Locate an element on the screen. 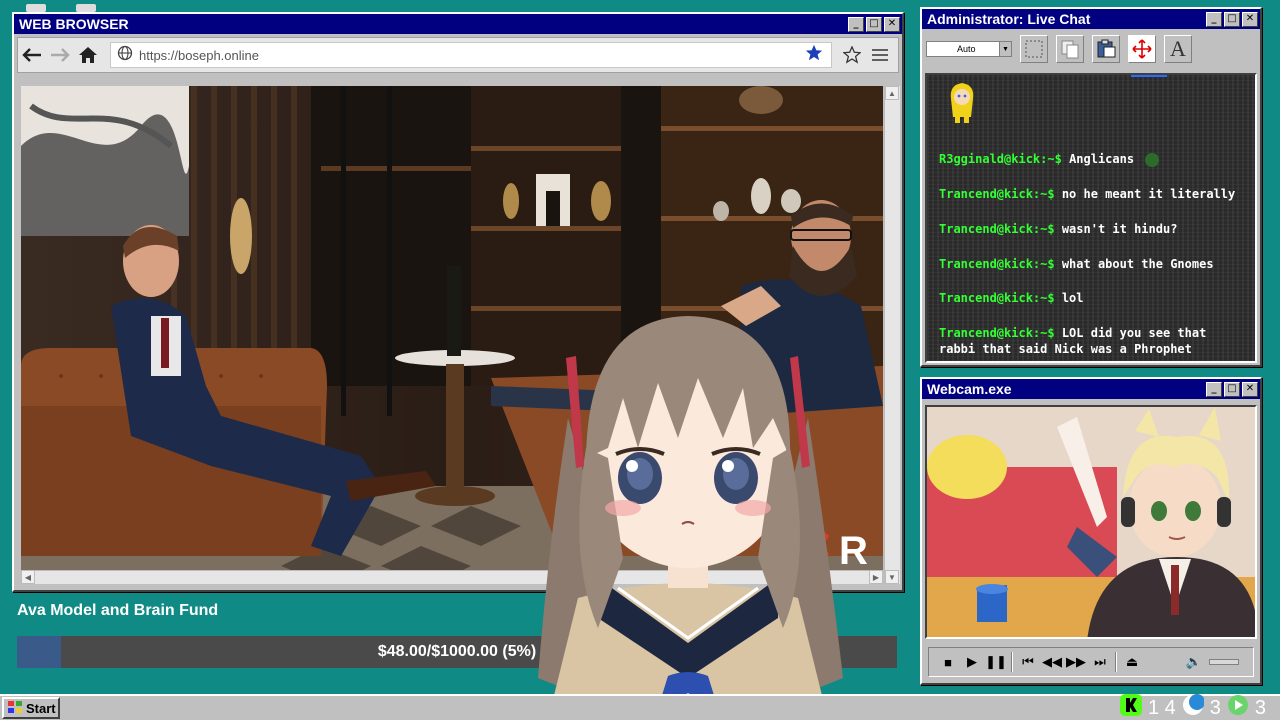 This screenshot has height=720, width=1280. vertical-scrollbar: ▲ ▼ is located at coordinates (892, 335).